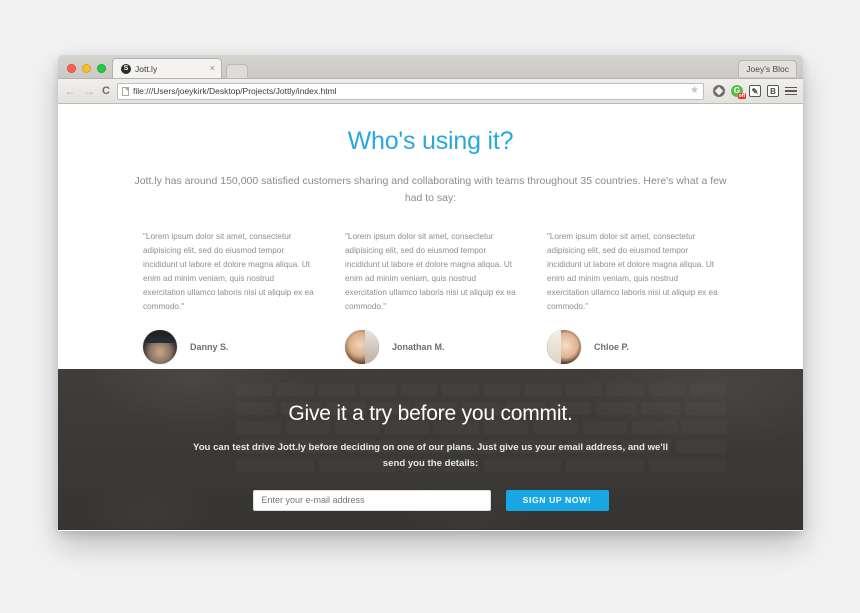 The image size is (860, 613). What do you see at coordinates (89, 91) in the screenshot?
I see `forward-icon: →` at bounding box center [89, 91].